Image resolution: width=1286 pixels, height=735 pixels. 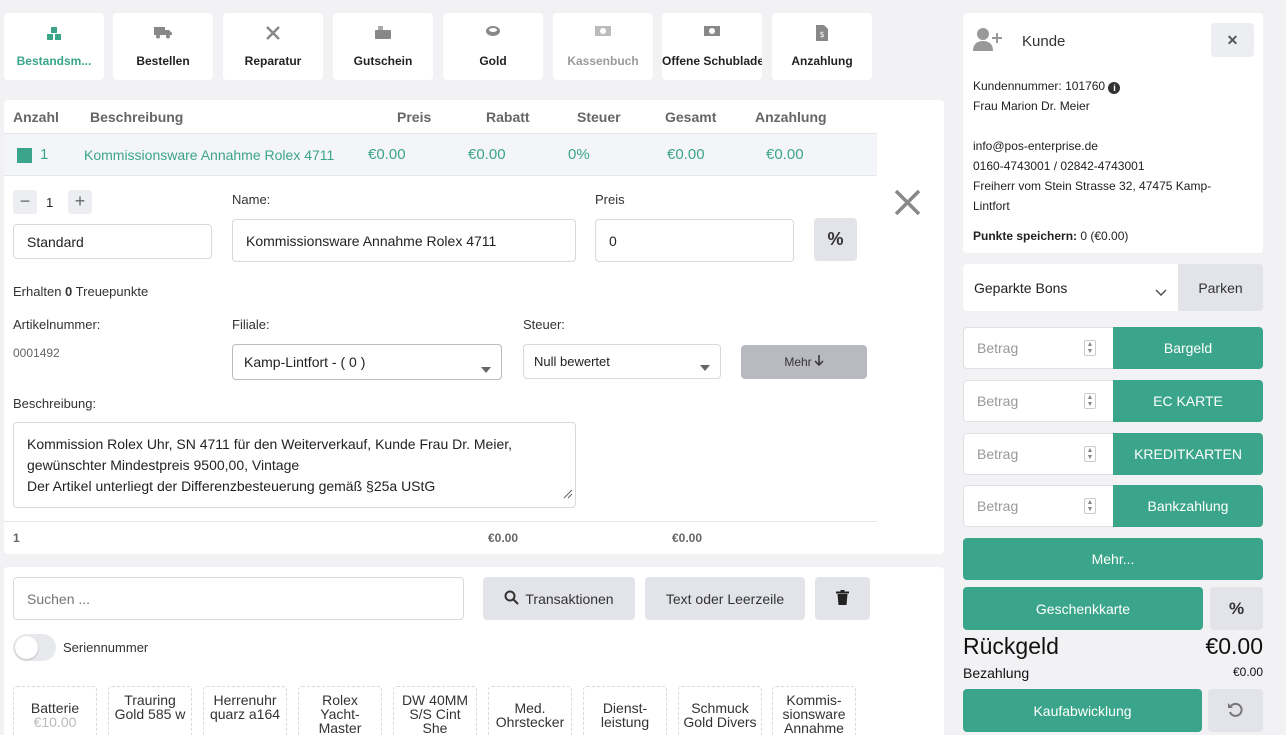 What do you see at coordinates (603, 33) in the screenshot?
I see `money-bill-icon` at bounding box center [603, 33].